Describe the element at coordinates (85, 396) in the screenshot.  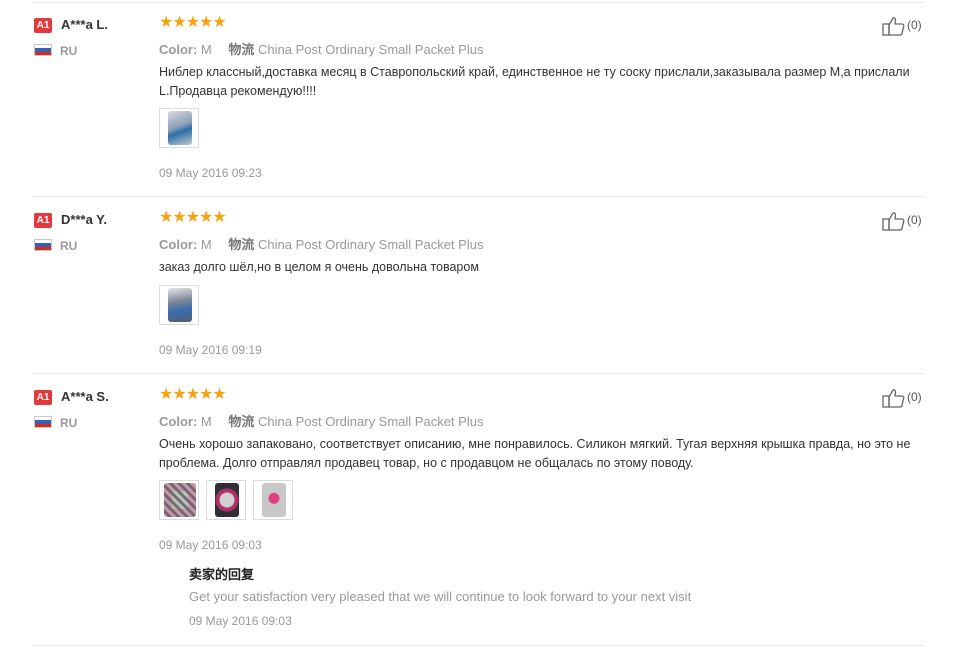
I see `reviewer-name: A***a S.` at that location.